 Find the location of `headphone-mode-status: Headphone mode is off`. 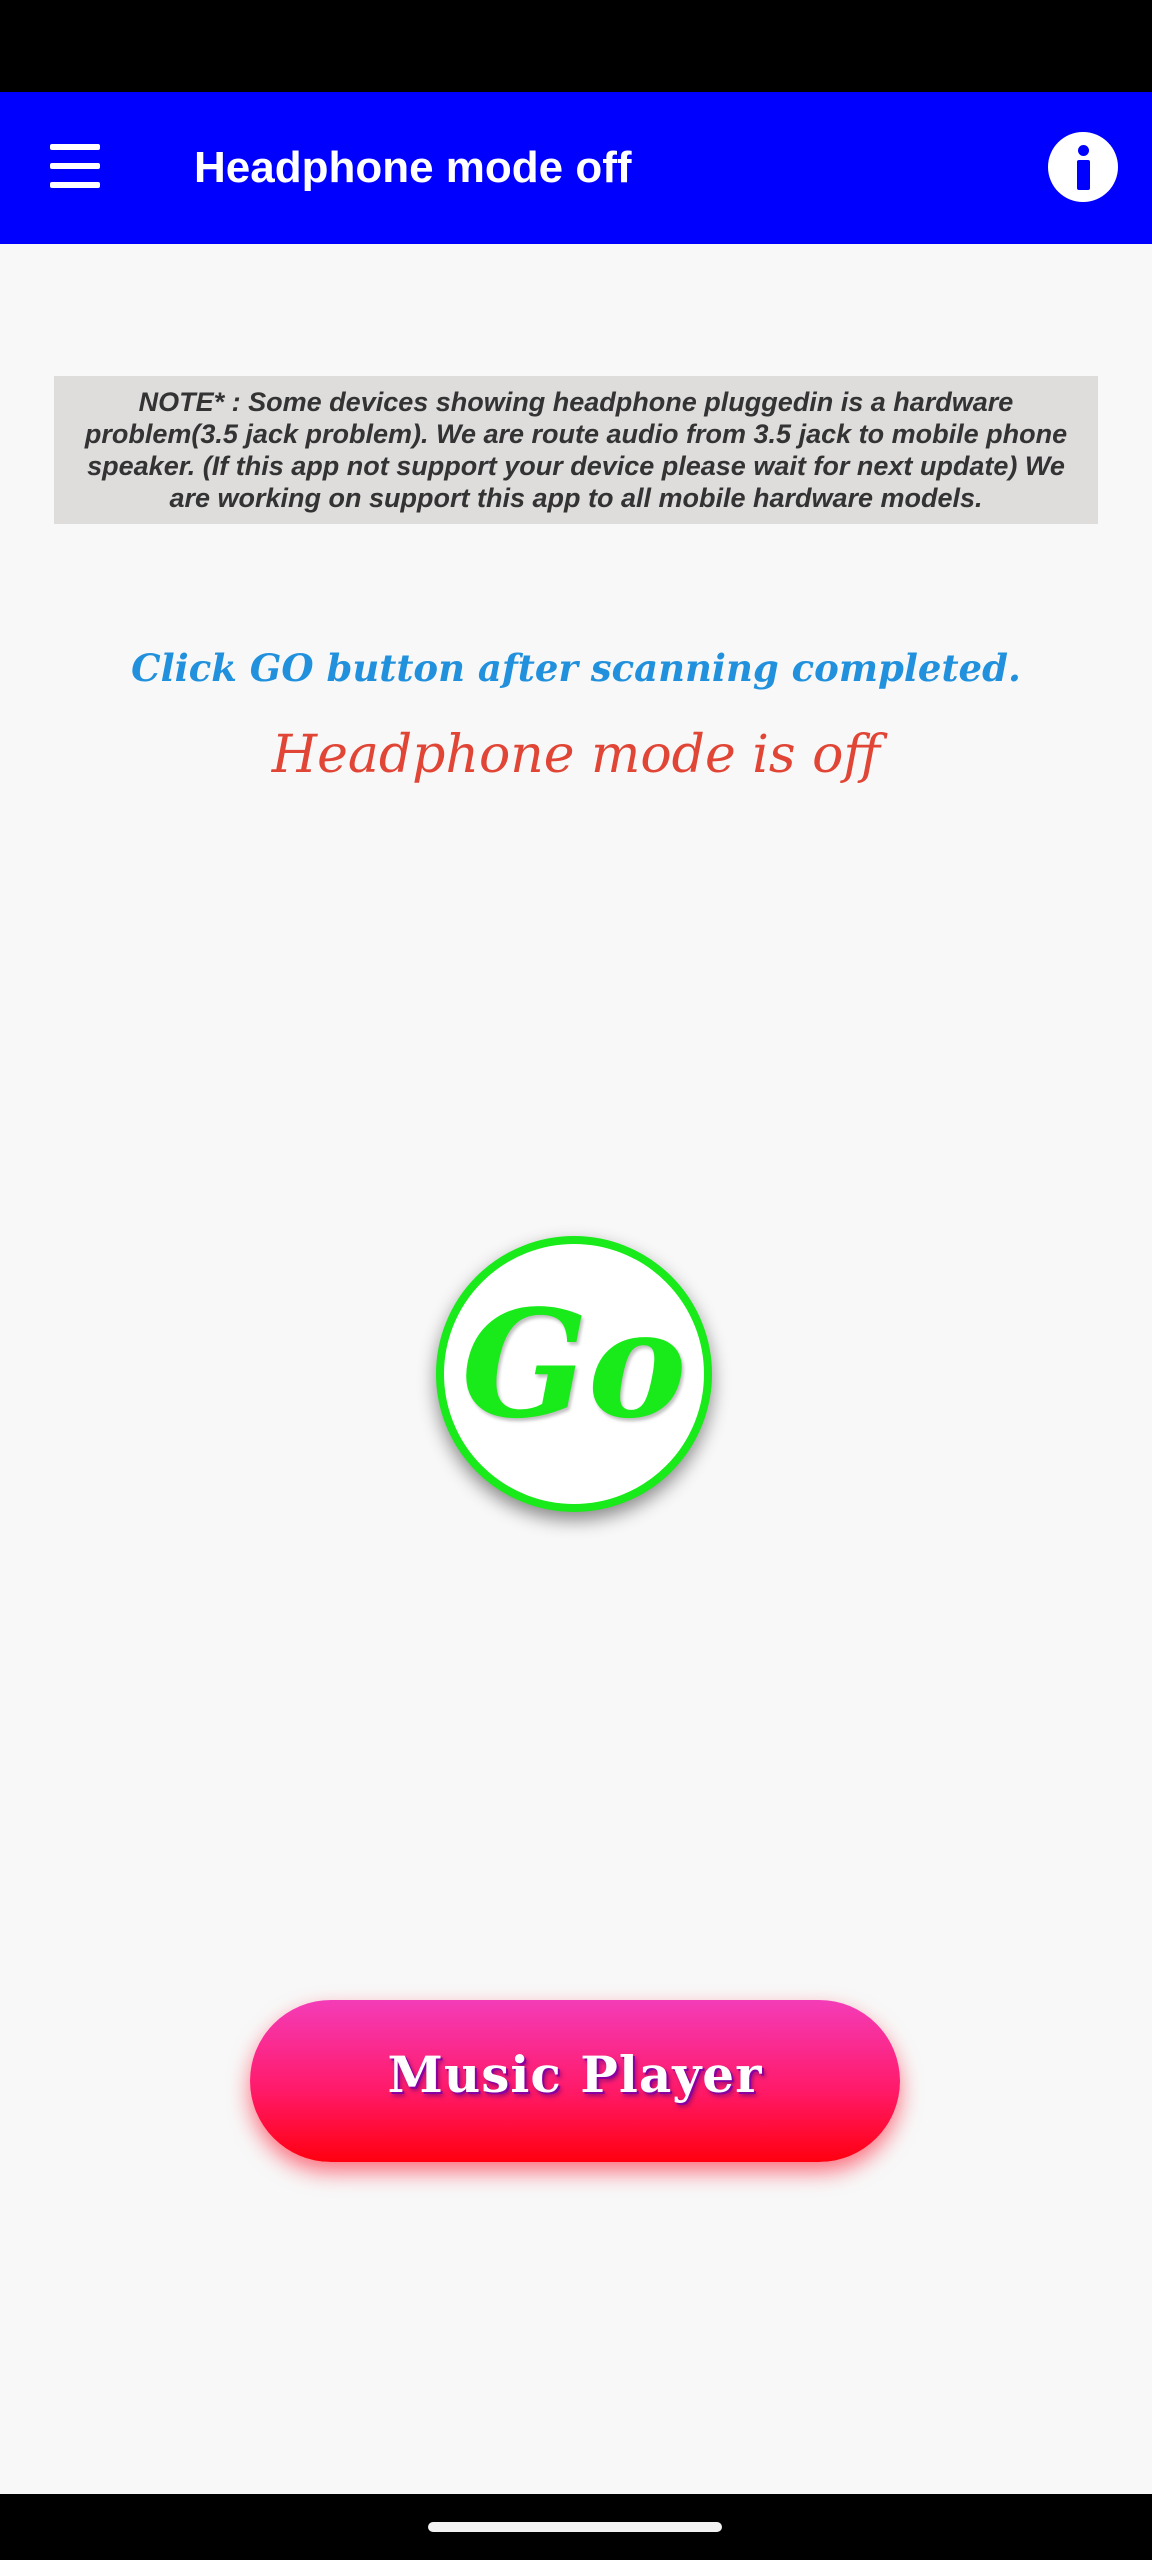

headphone-mode-status: Headphone mode is off is located at coordinates (576, 755).